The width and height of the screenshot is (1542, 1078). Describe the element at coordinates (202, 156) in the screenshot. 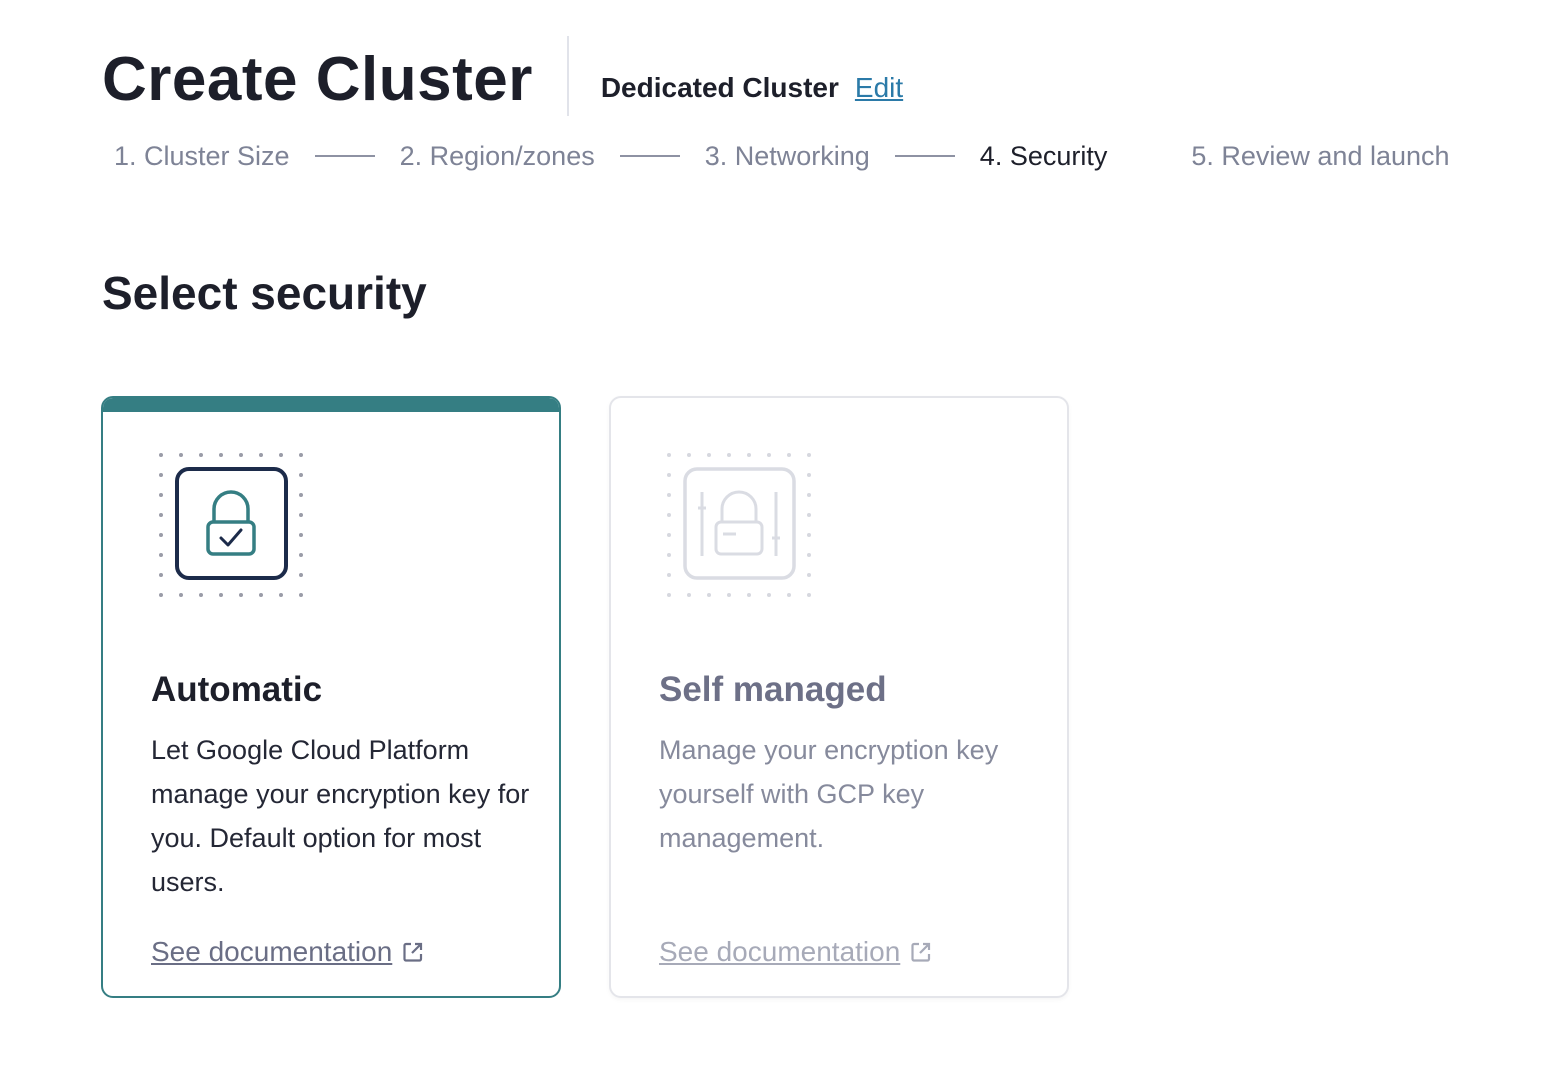

I see `step-cluster-size: 1. Cluster Size` at that location.